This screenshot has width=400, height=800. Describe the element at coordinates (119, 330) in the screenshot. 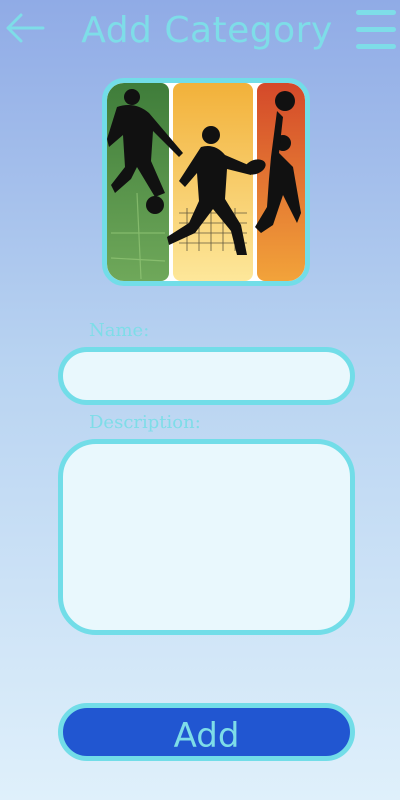

I see `name-label: Name:` at that location.